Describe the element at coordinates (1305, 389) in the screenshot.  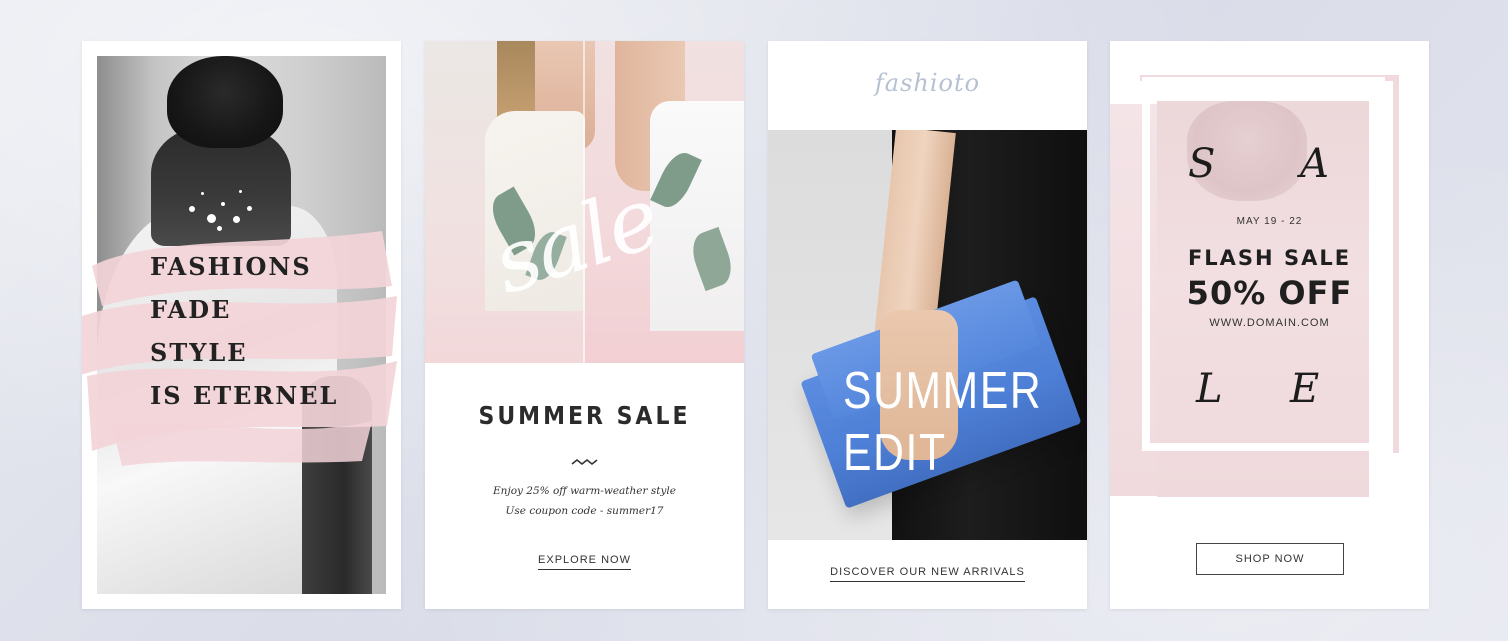
I see `script-letter-e: E` at that location.